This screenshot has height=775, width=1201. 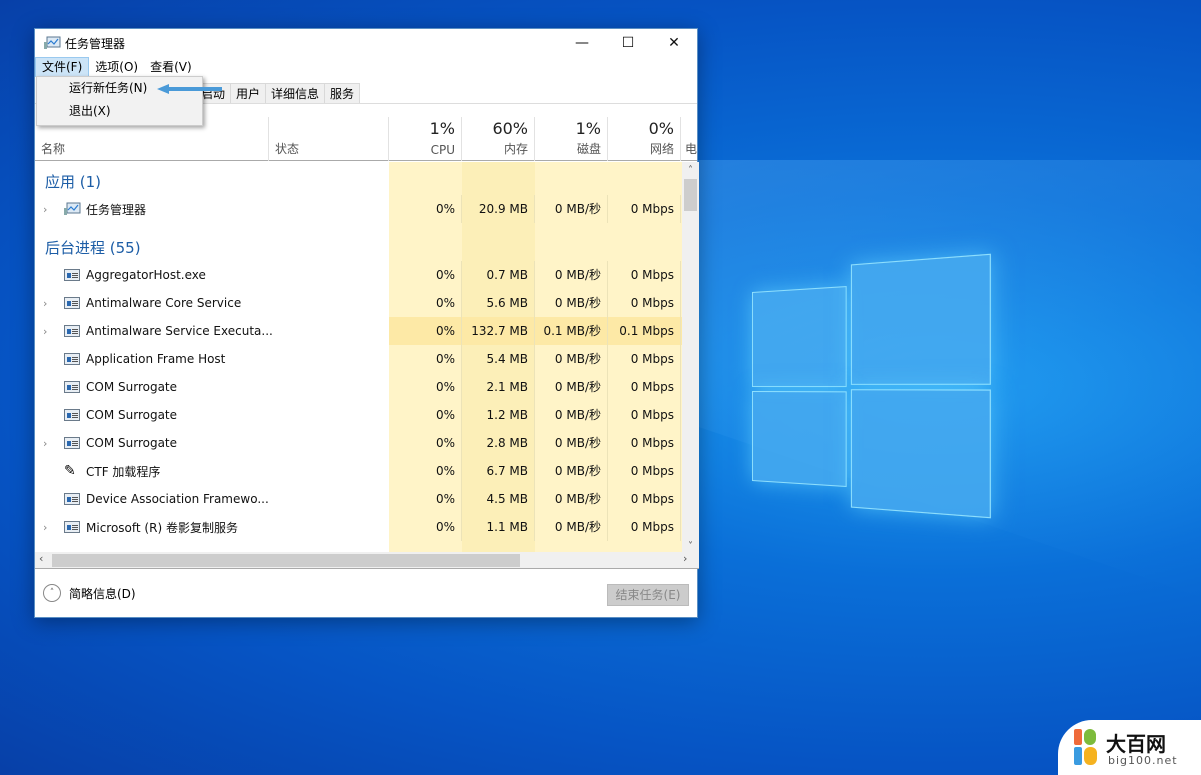 I want to click on memory-value: 132.7 MB, so click(x=498, y=331).